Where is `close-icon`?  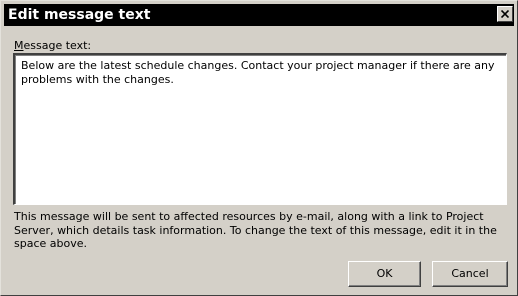
close-icon is located at coordinates (505, 14).